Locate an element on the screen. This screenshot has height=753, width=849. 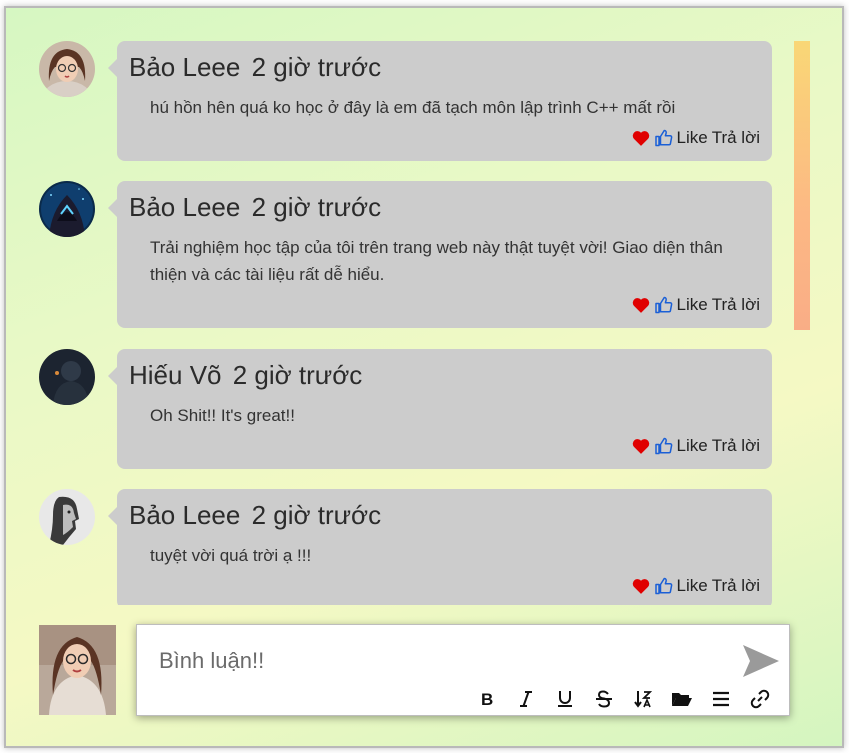
list-icon is located at coordinates (720, 699).